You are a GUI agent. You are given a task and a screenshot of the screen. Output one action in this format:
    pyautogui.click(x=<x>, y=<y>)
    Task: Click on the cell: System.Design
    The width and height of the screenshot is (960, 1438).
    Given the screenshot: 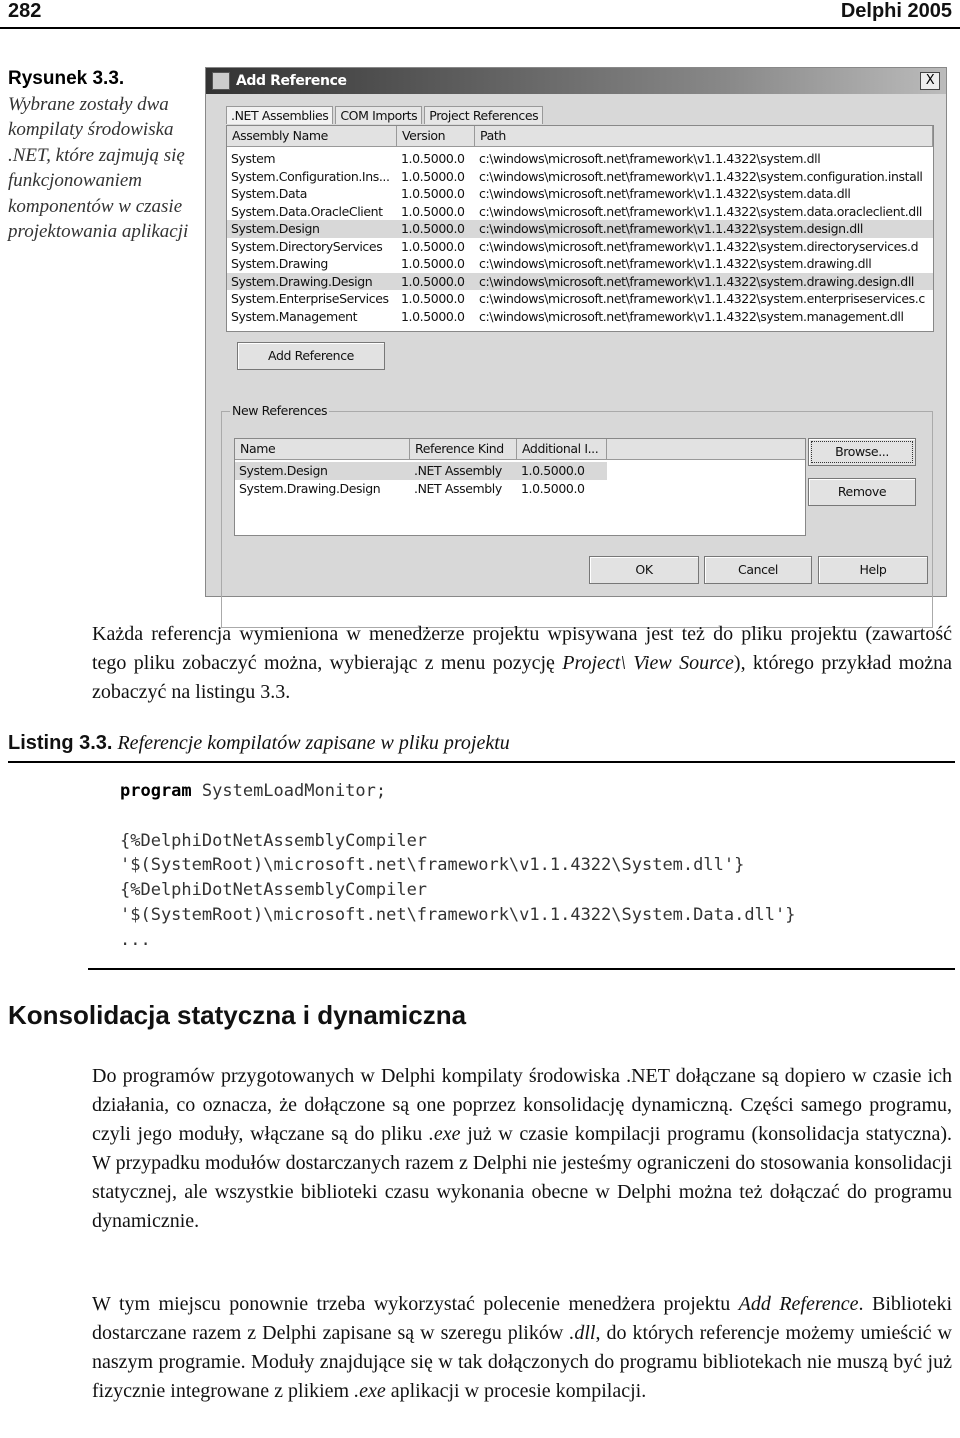 What is the action you would take?
    pyautogui.click(x=283, y=470)
    